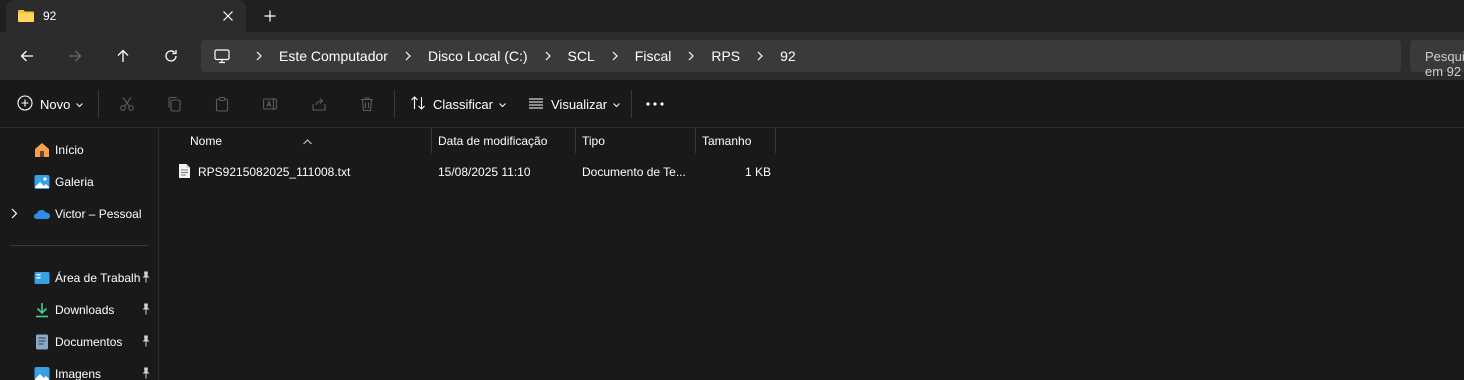 Image resolution: width=1464 pixels, height=380 pixels. I want to click on text-file-icon, so click(184, 172).